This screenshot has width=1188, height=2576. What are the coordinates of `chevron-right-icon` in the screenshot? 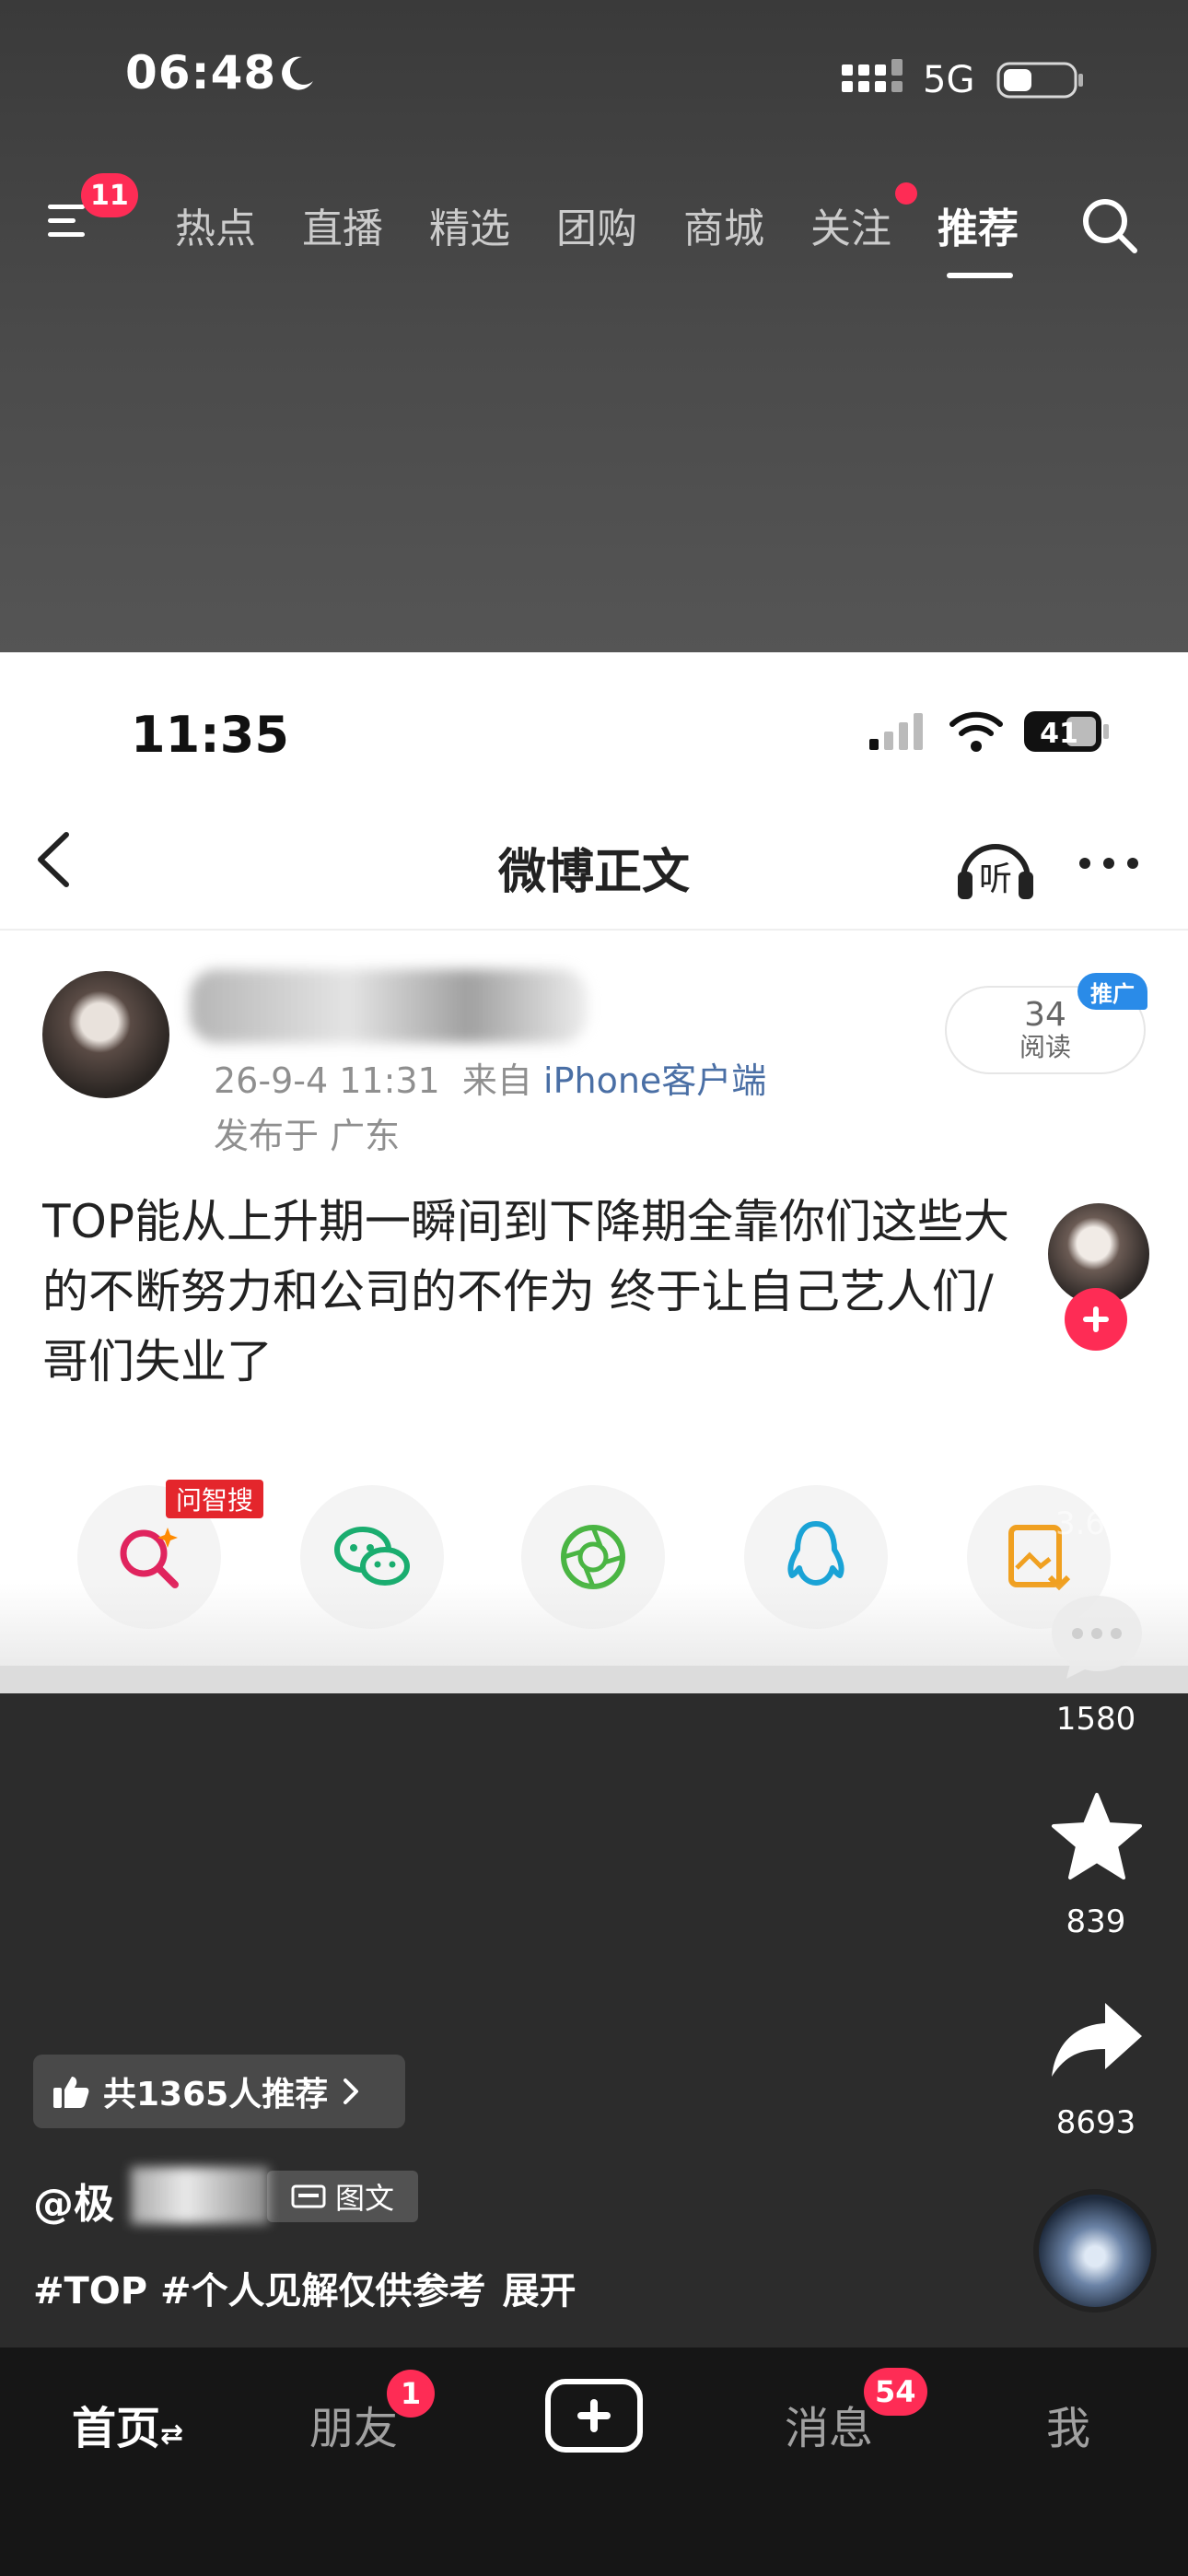 It's located at (352, 2091).